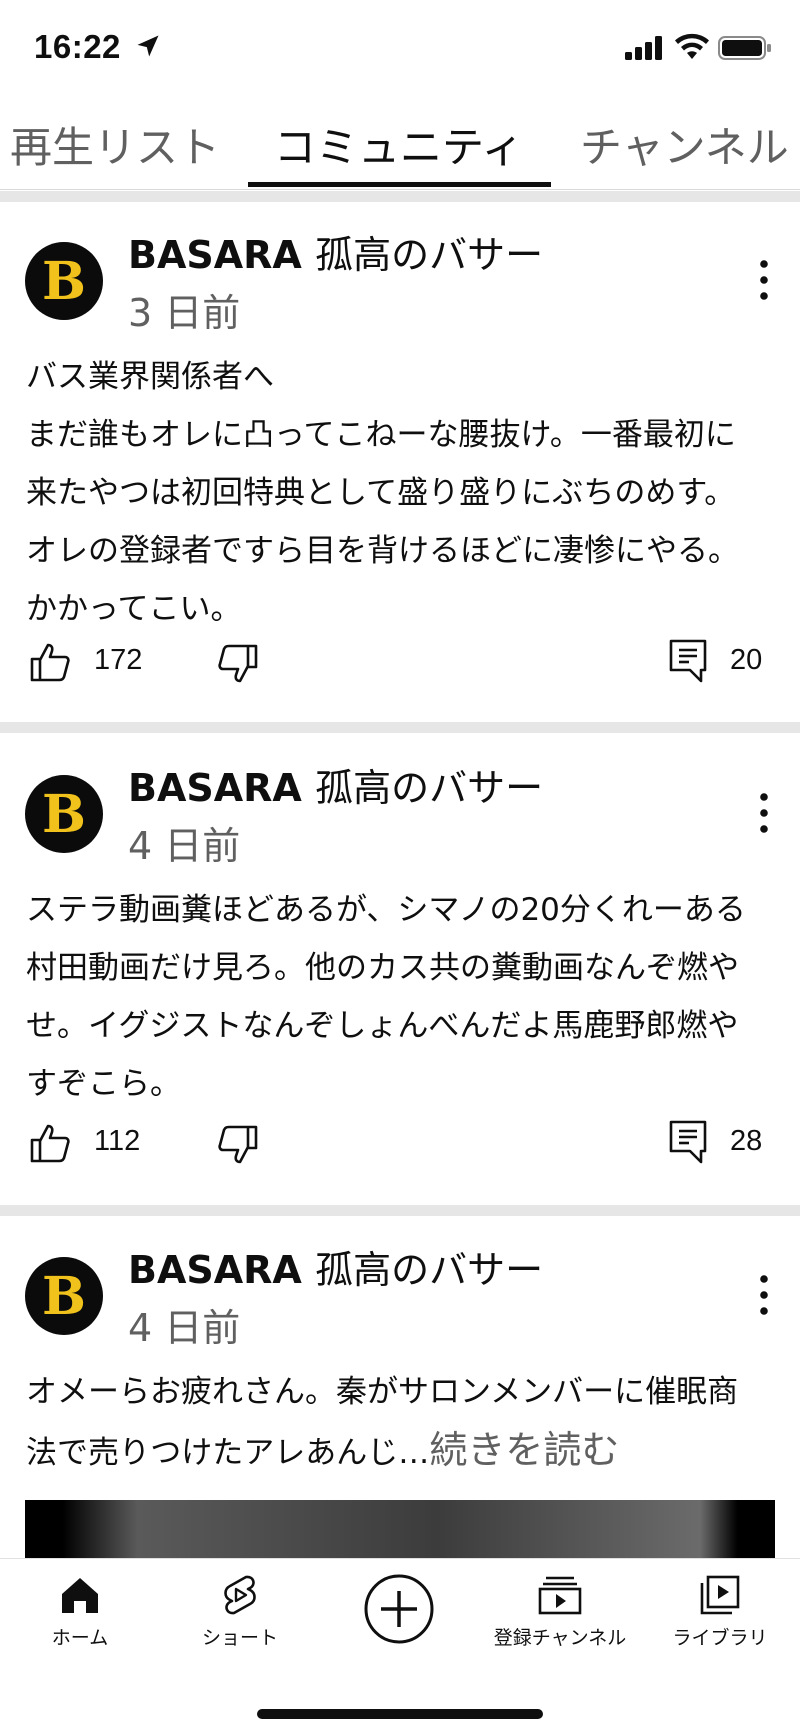  I want to click on nav-subscriptions: 登録チャンネル, so click(560, 1611).